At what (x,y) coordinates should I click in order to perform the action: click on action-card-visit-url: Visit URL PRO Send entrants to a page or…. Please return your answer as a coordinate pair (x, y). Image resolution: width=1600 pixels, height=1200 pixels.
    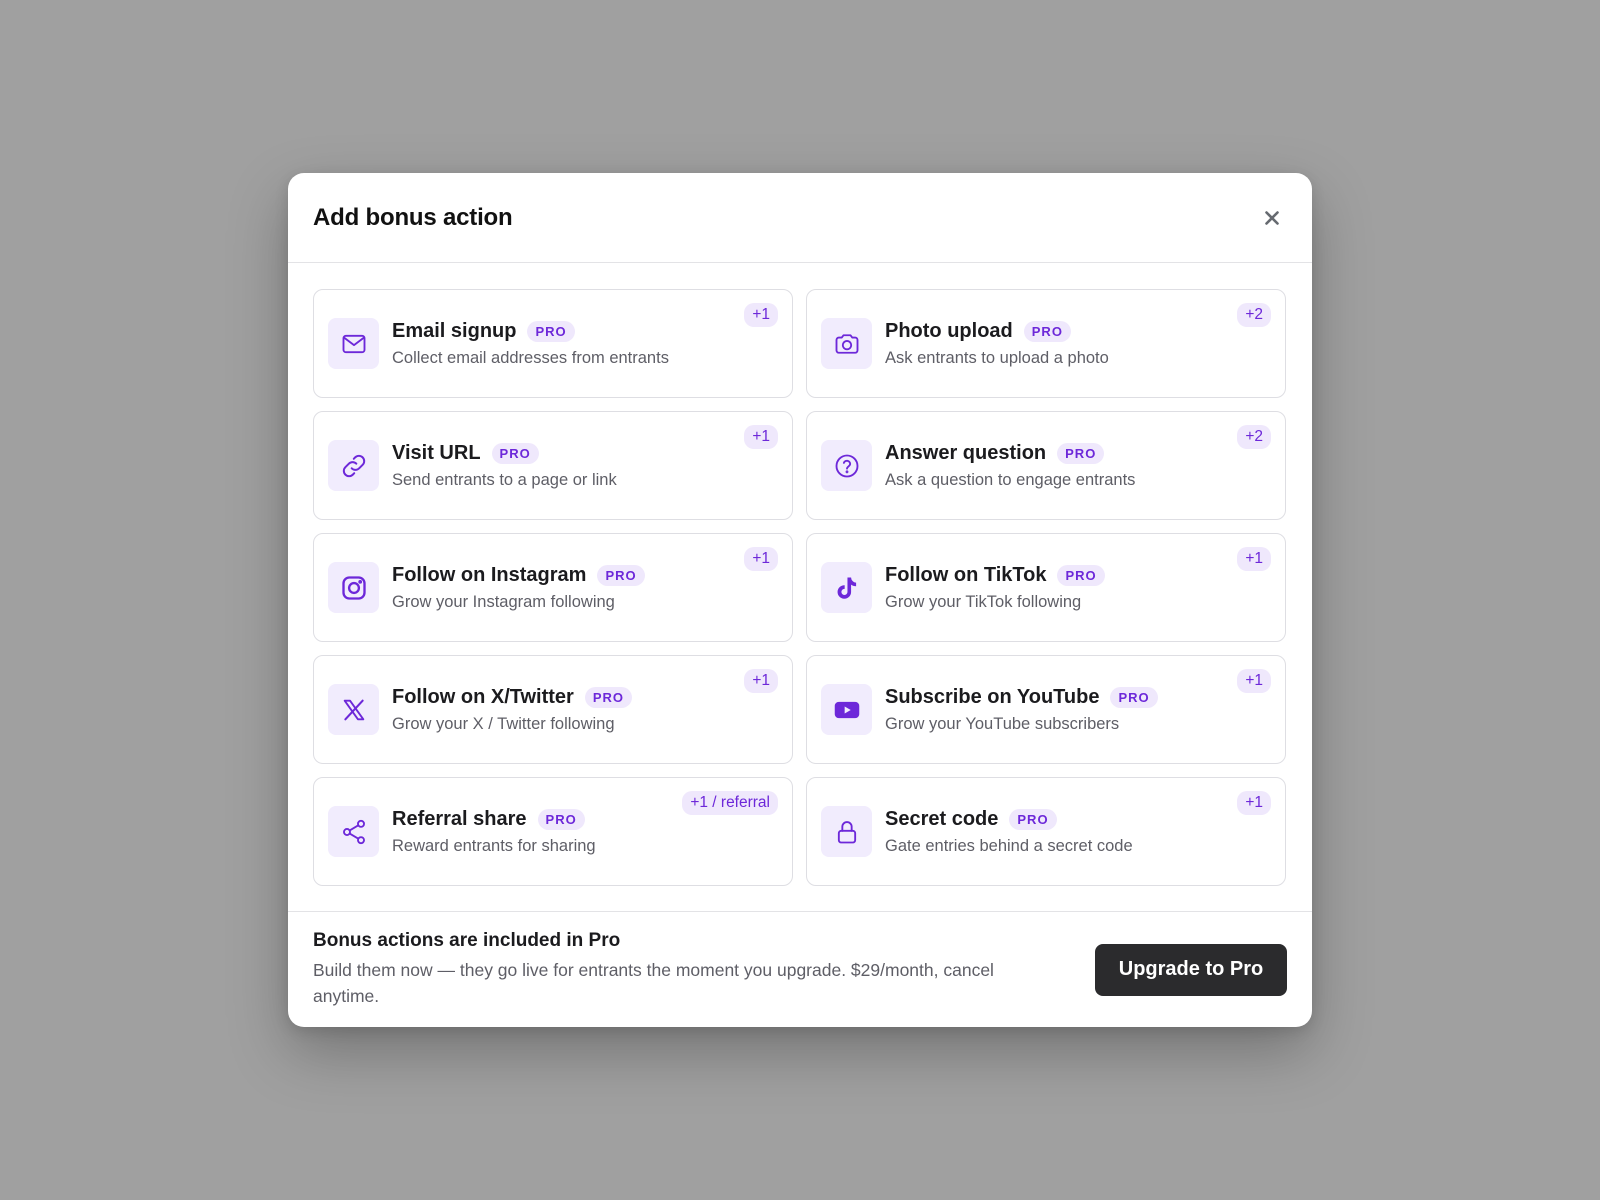
    Looking at the image, I should click on (553, 465).